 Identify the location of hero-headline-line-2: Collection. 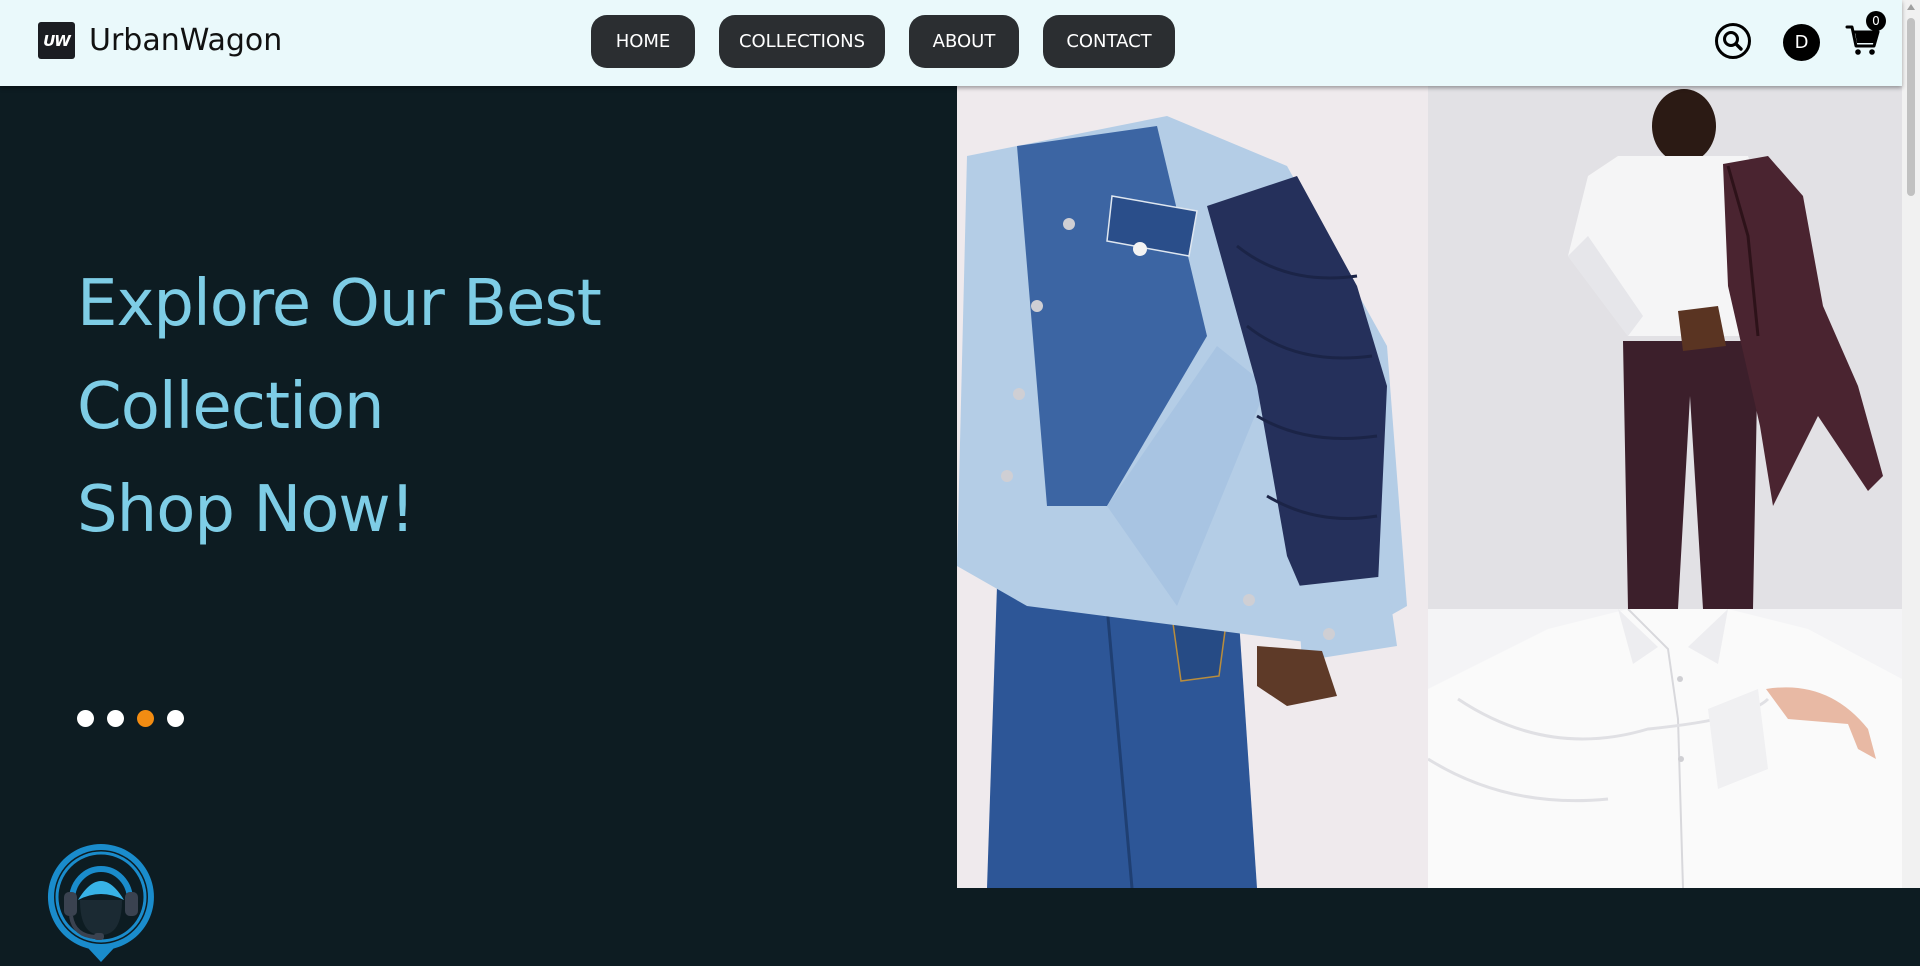
(231, 407).